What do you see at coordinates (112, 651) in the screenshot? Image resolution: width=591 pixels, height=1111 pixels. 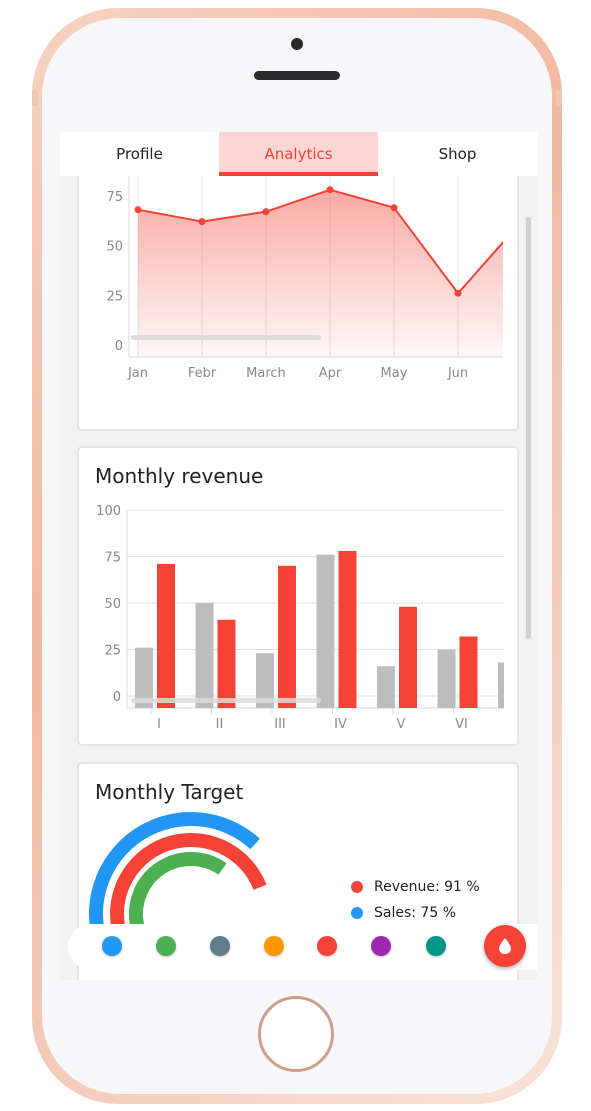 I see `bar-y-tick-label: 25` at bounding box center [112, 651].